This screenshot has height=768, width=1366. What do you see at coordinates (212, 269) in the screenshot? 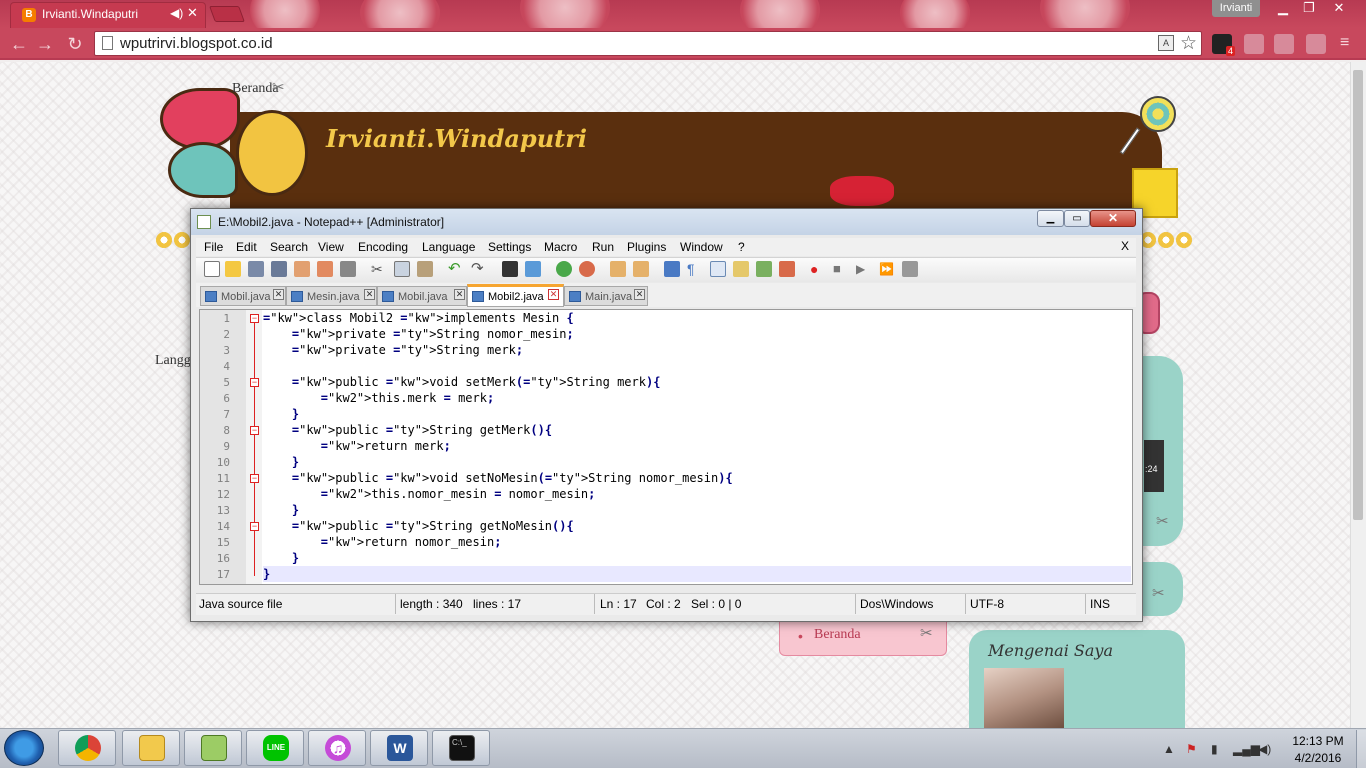
I see `new-file-icon` at bounding box center [212, 269].